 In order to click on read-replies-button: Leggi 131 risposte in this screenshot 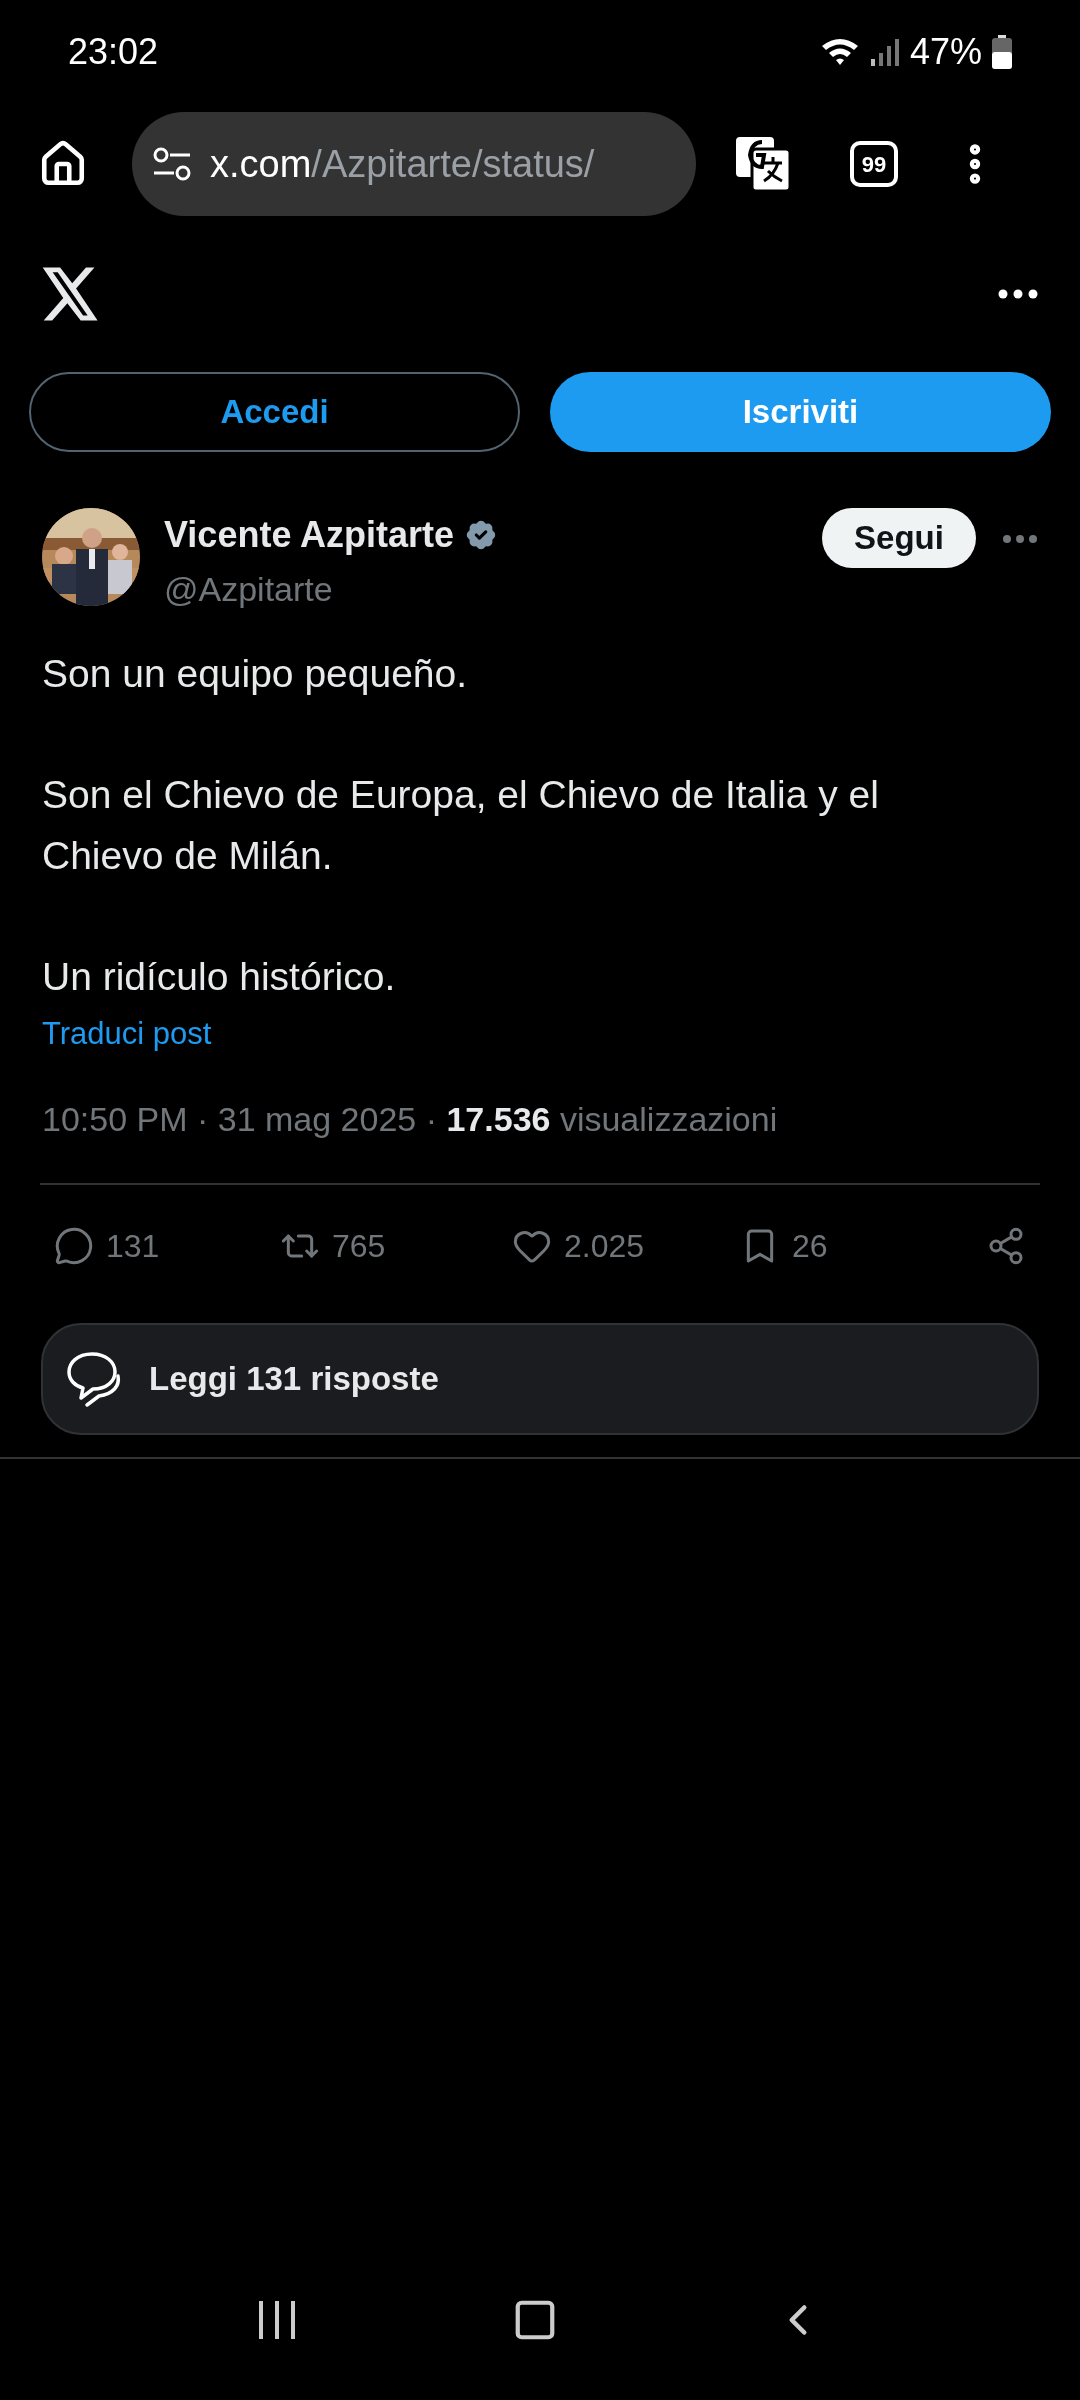, I will do `click(540, 1378)`.